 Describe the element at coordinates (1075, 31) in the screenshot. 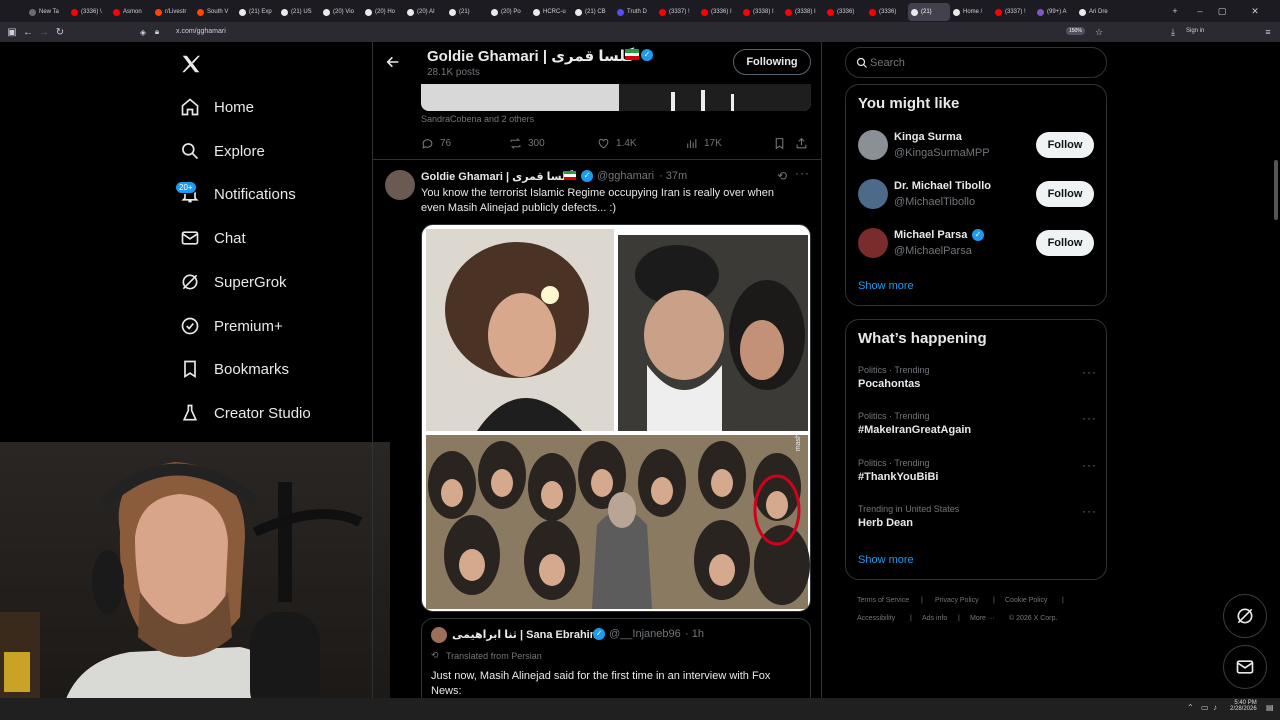

I see `zoom-indicator: 150%` at that location.